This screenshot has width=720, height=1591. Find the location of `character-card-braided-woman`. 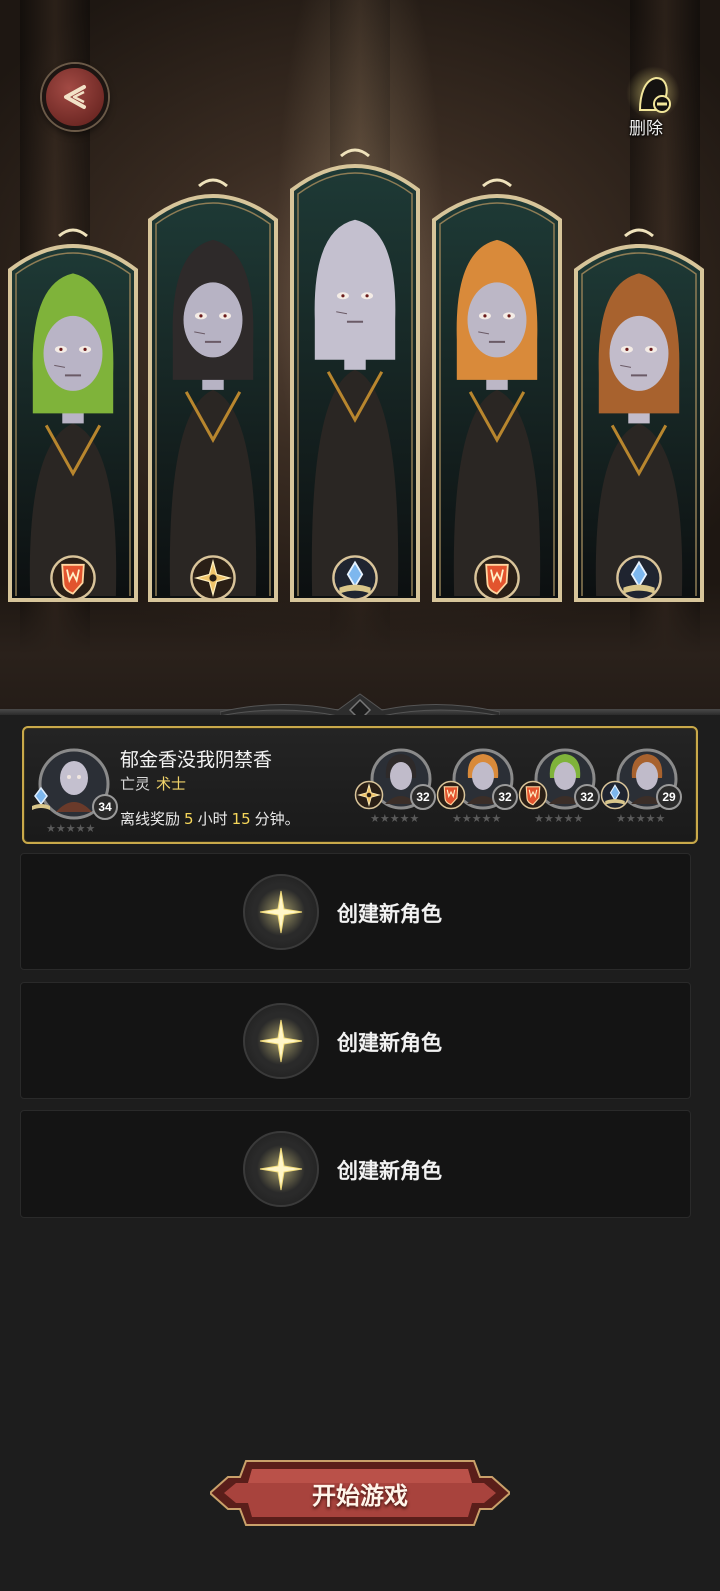

character-card-braided-woman is located at coordinates (639, 418).